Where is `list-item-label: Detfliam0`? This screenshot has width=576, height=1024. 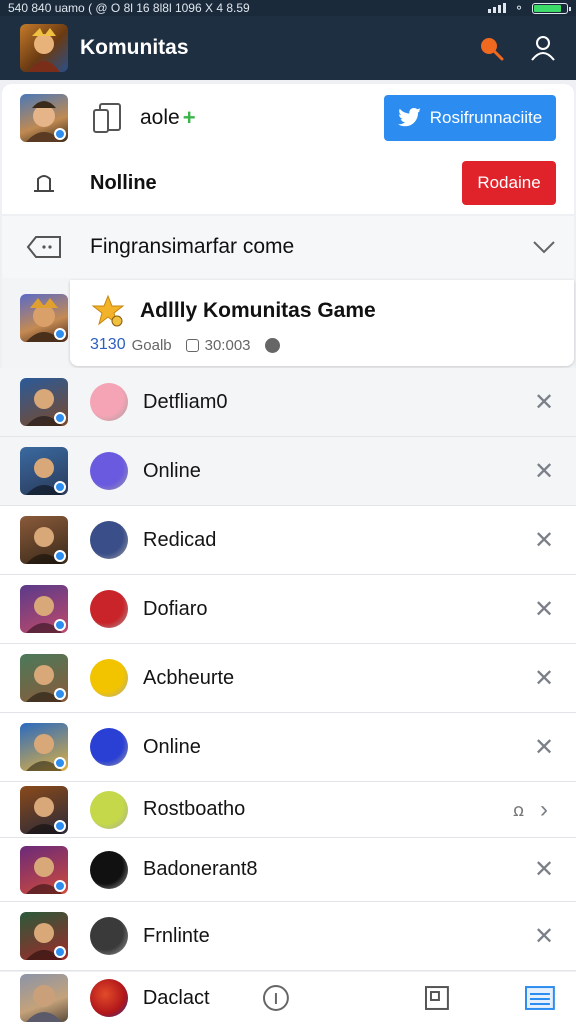 list-item-label: Detfliam0 is located at coordinates (185, 401).